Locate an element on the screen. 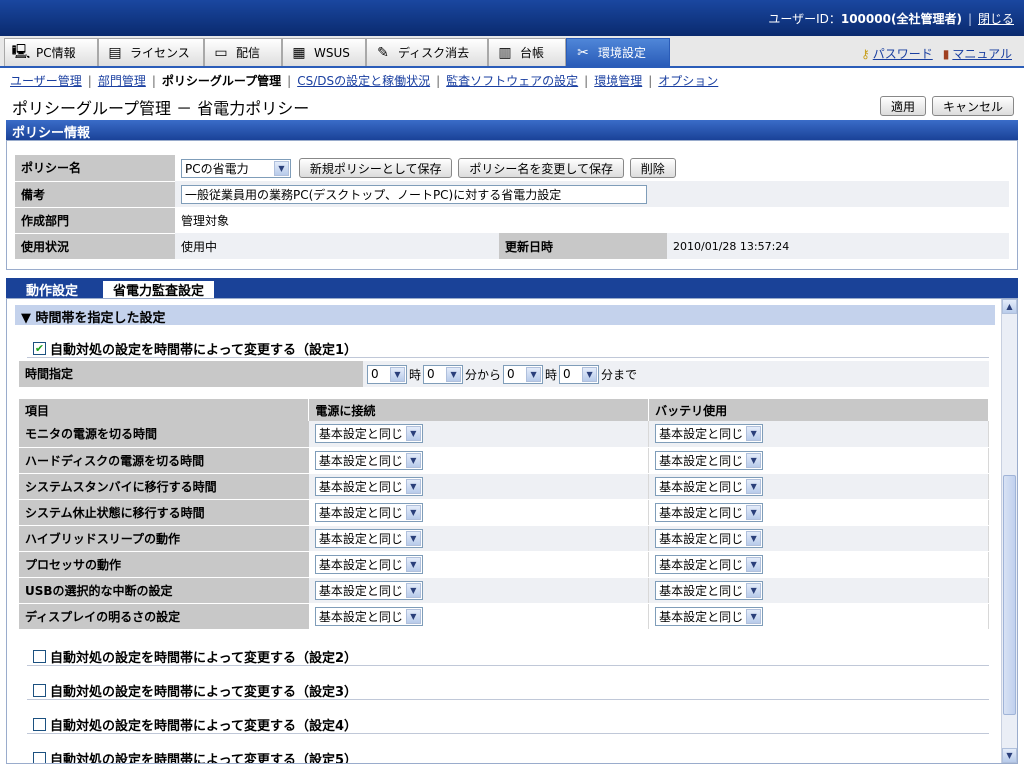 The image size is (1024, 768). table-row: システム休止状態に移行する時間 基本設定と同じ ▼ 基本設定と同じ ▼ is located at coordinates (504, 512).